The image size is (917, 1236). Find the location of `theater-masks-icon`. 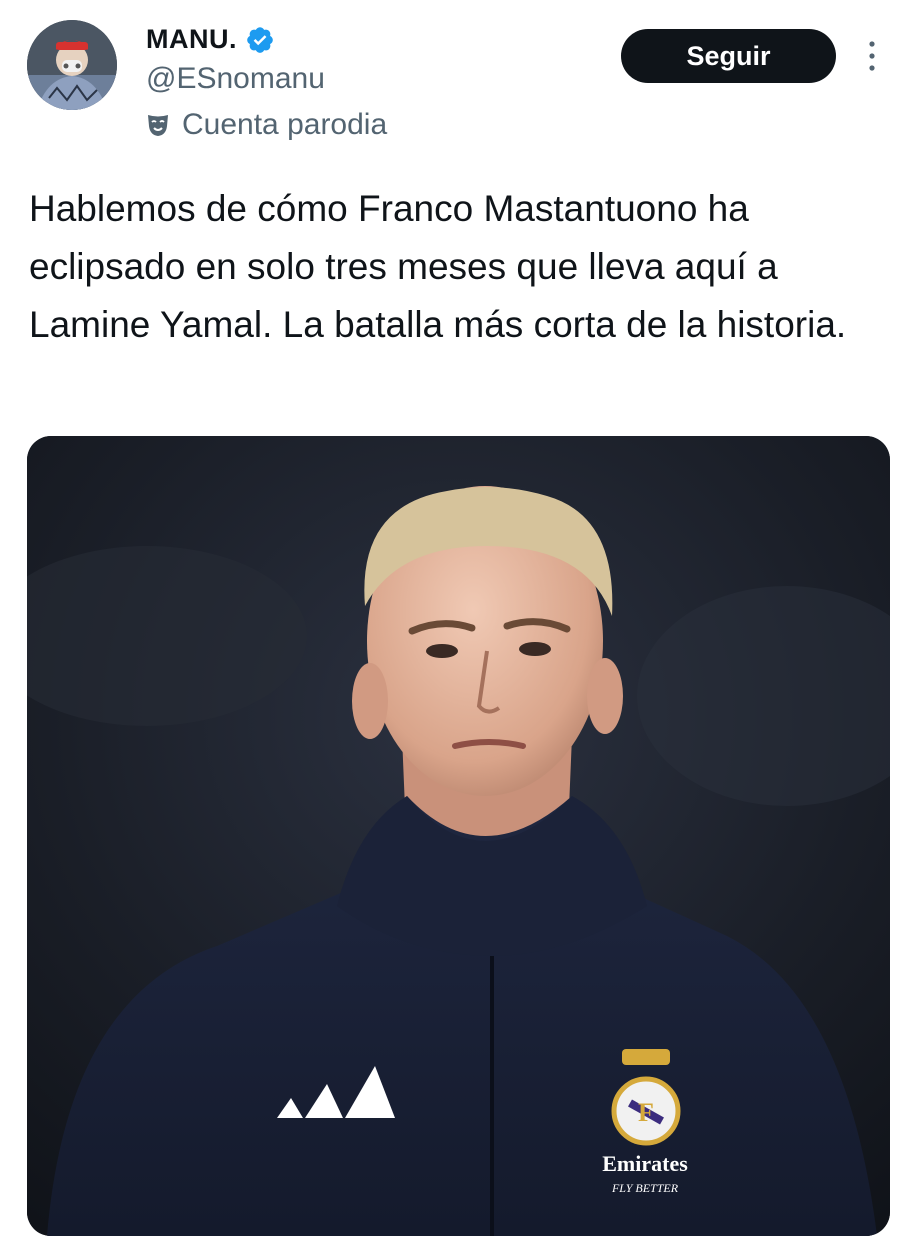

theater-masks-icon is located at coordinates (158, 125).